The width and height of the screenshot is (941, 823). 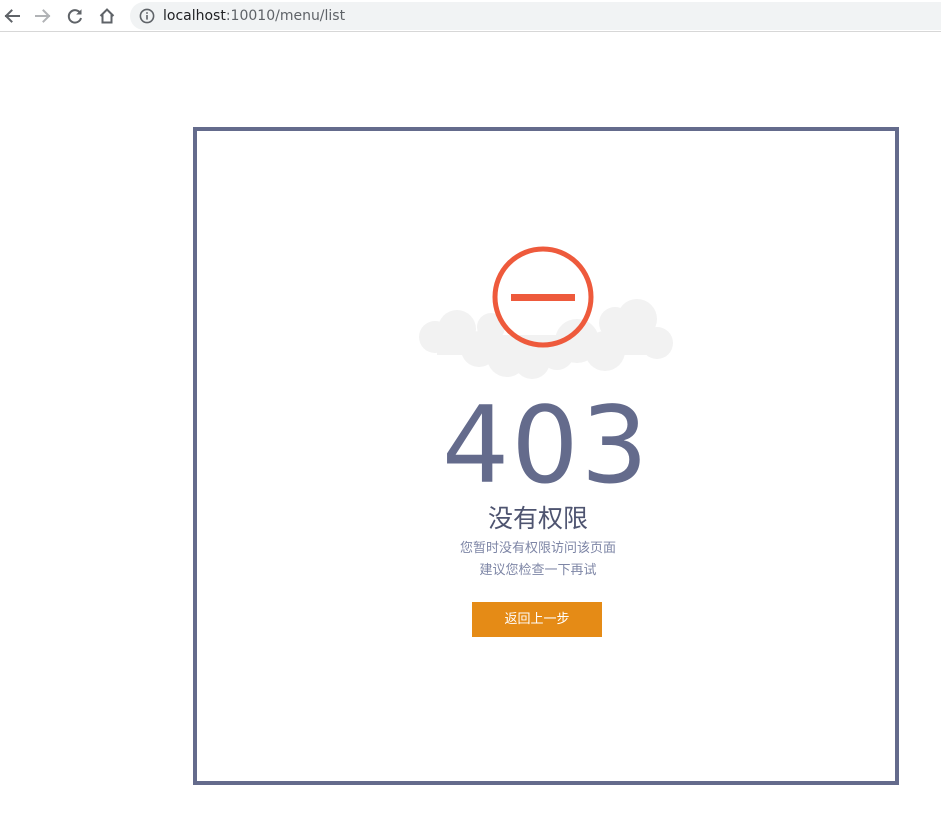 I want to click on reload-button, so click(x=75, y=16).